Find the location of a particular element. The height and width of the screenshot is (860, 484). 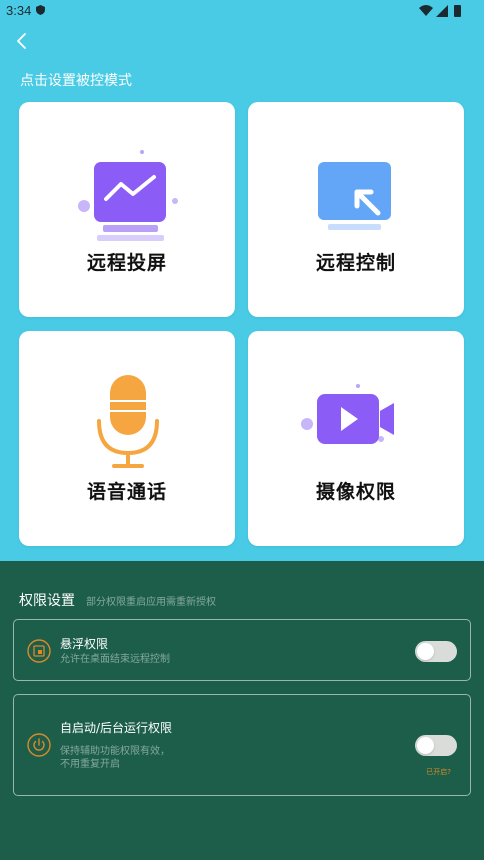

floating-window-icon is located at coordinates (39, 651).